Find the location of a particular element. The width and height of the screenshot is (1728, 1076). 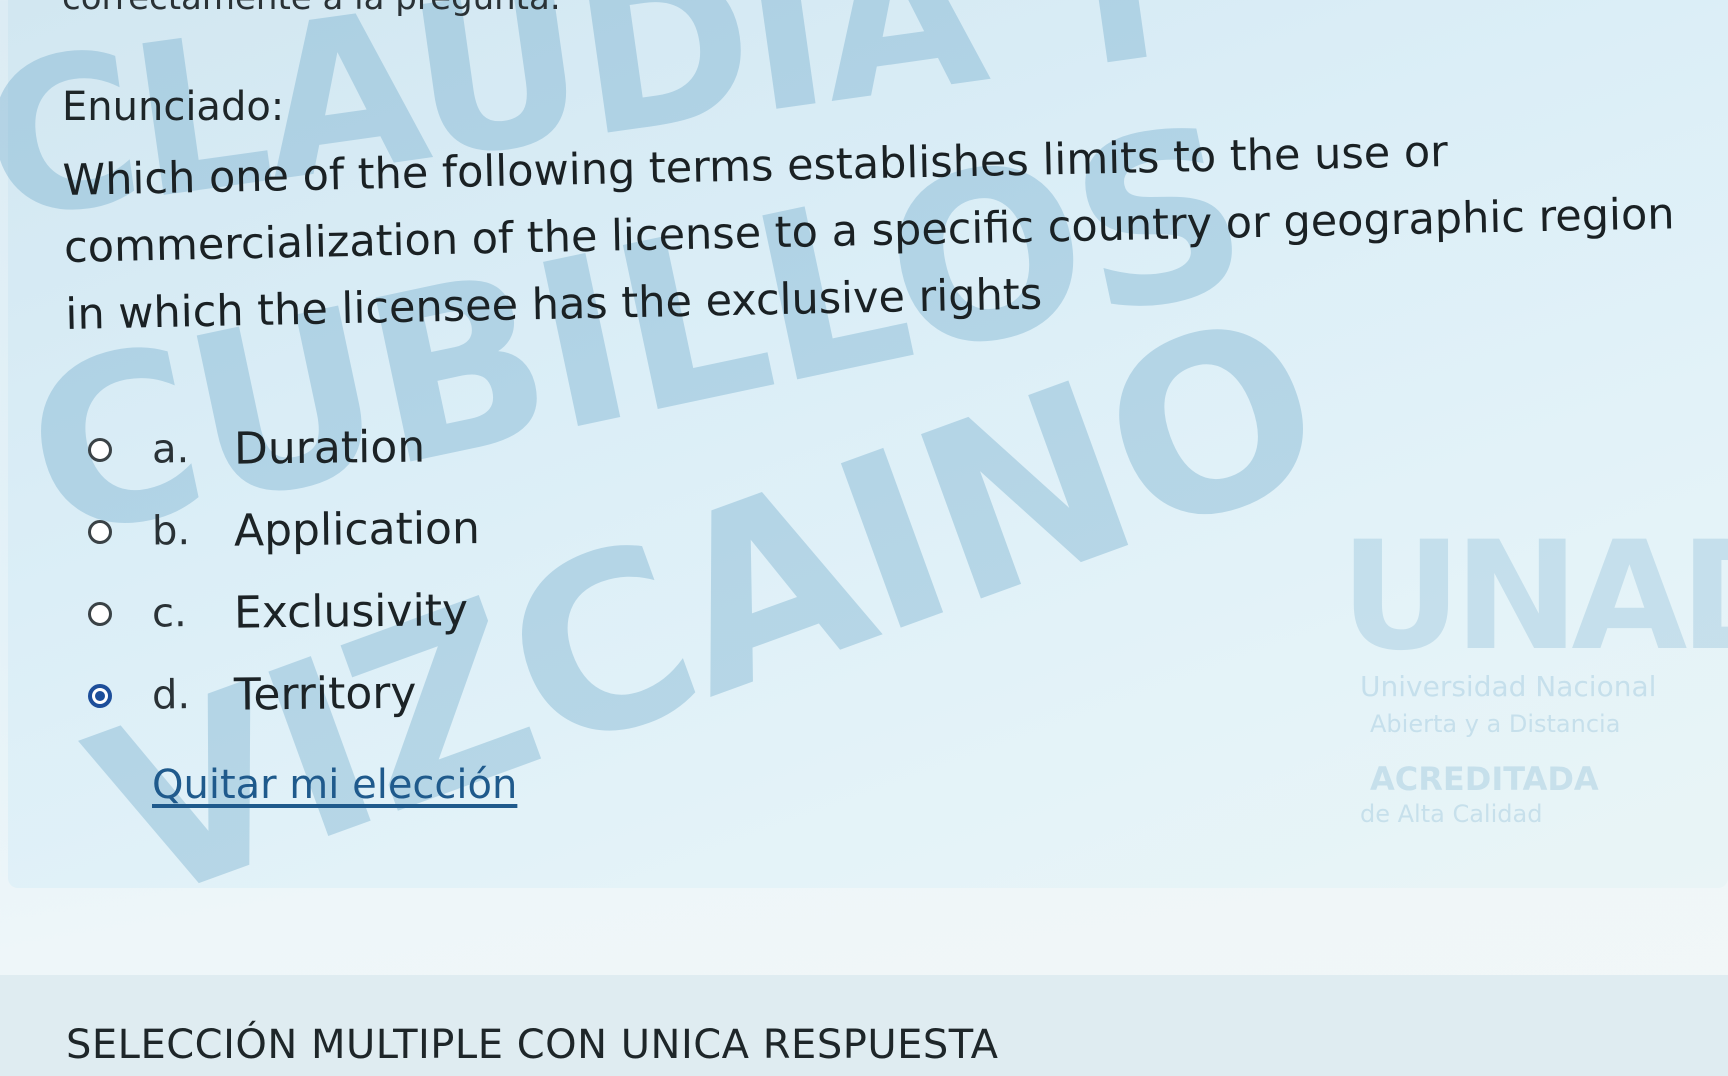

option-b-letter: b. is located at coordinates (171, 531).